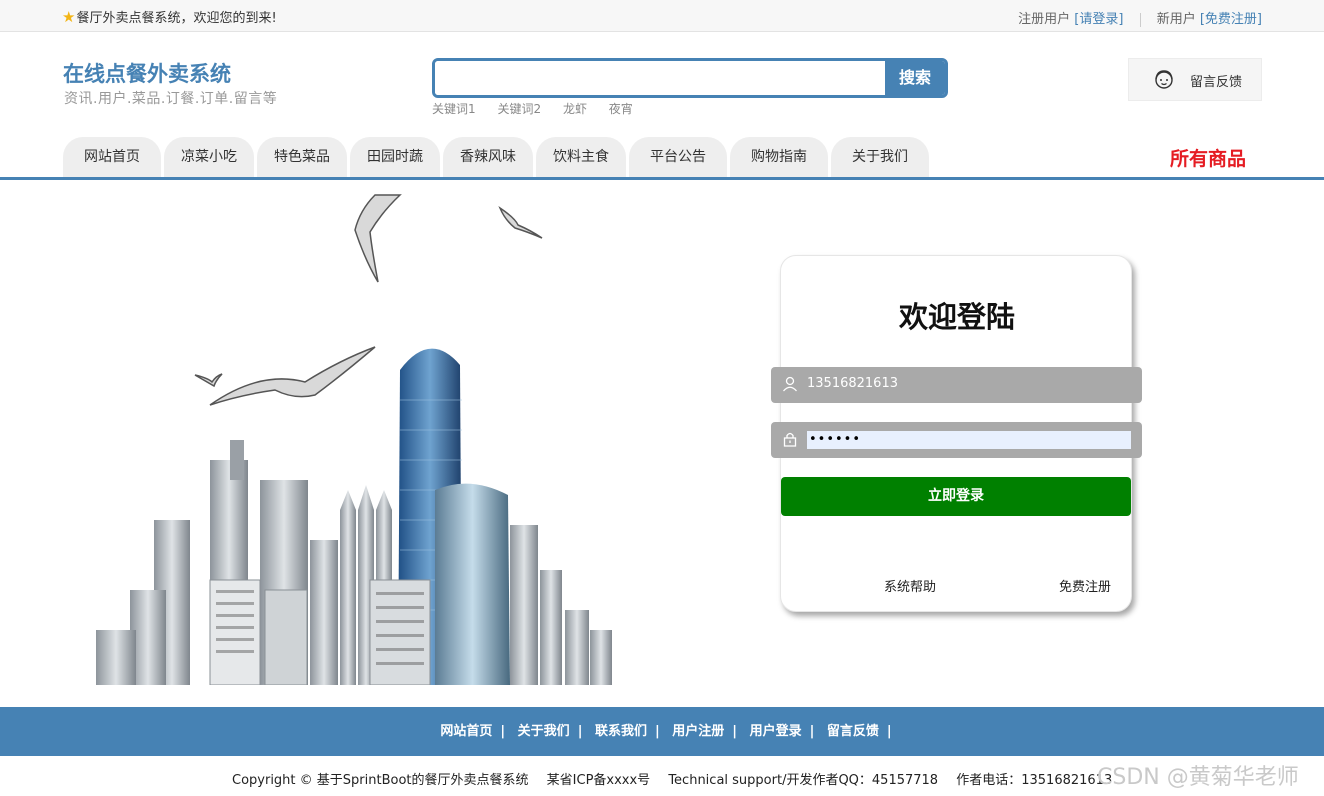 The image size is (1324, 796). I want to click on footer-link-home: 网站首页, so click(466, 731).